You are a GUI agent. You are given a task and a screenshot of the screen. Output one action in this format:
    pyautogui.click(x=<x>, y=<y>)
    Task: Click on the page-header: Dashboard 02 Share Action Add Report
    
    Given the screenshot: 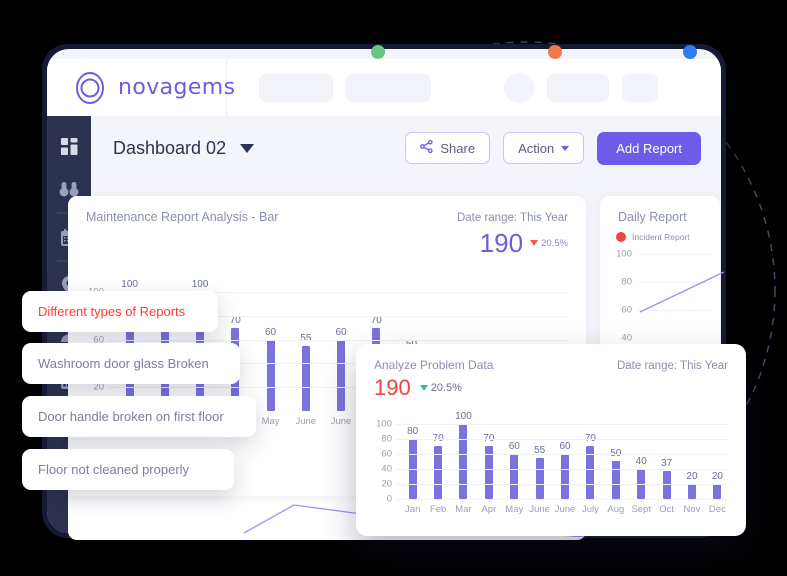 What is the action you would take?
    pyautogui.click(x=406, y=148)
    